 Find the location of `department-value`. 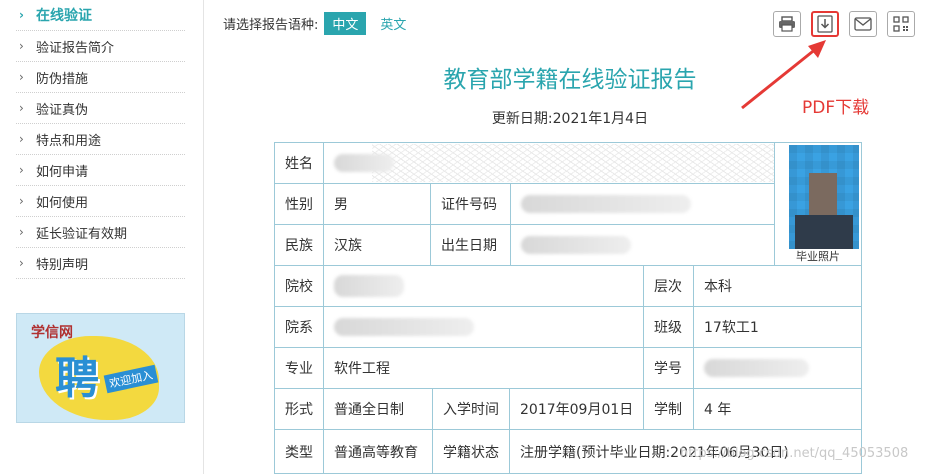

department-value is located at coordinates (483, 327).